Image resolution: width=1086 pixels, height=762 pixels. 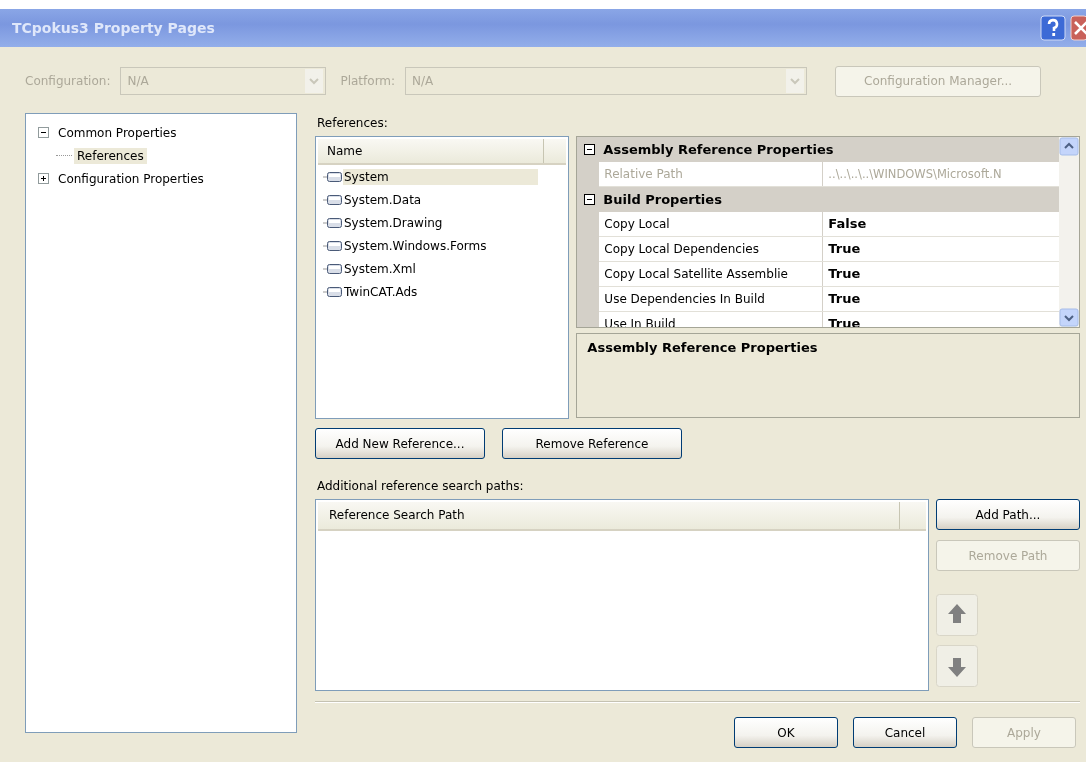 I want to click on category-title: Assembly Reference Properties, so click(x=718, y=149).